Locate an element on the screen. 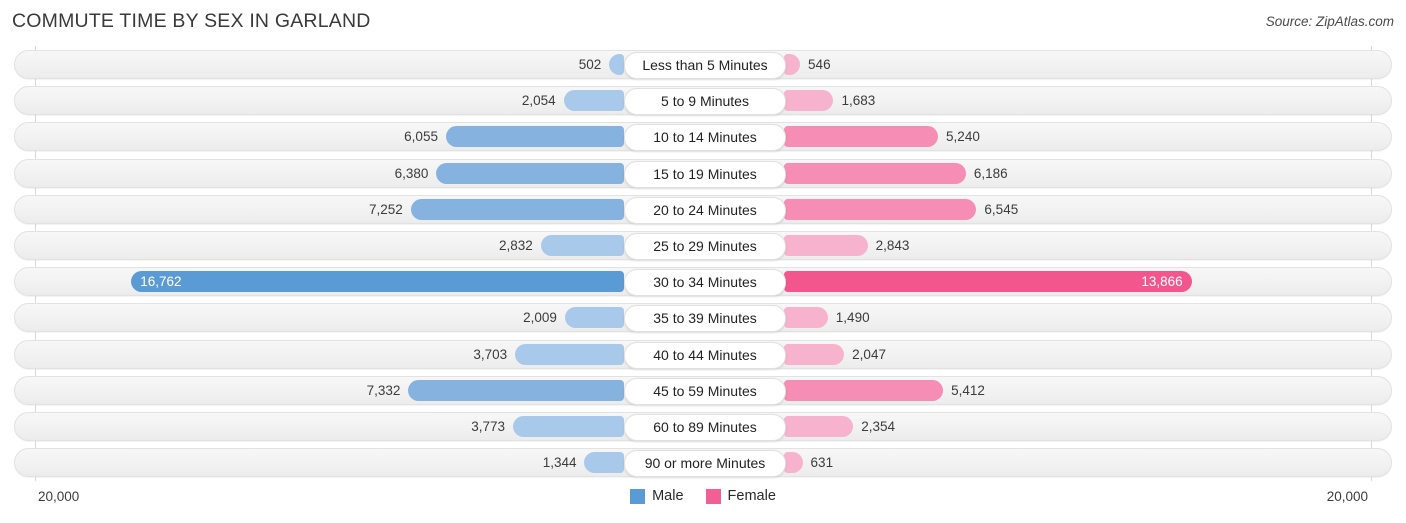  category-label: 20 to 24 Minutes is located at coordinates (705, 210).